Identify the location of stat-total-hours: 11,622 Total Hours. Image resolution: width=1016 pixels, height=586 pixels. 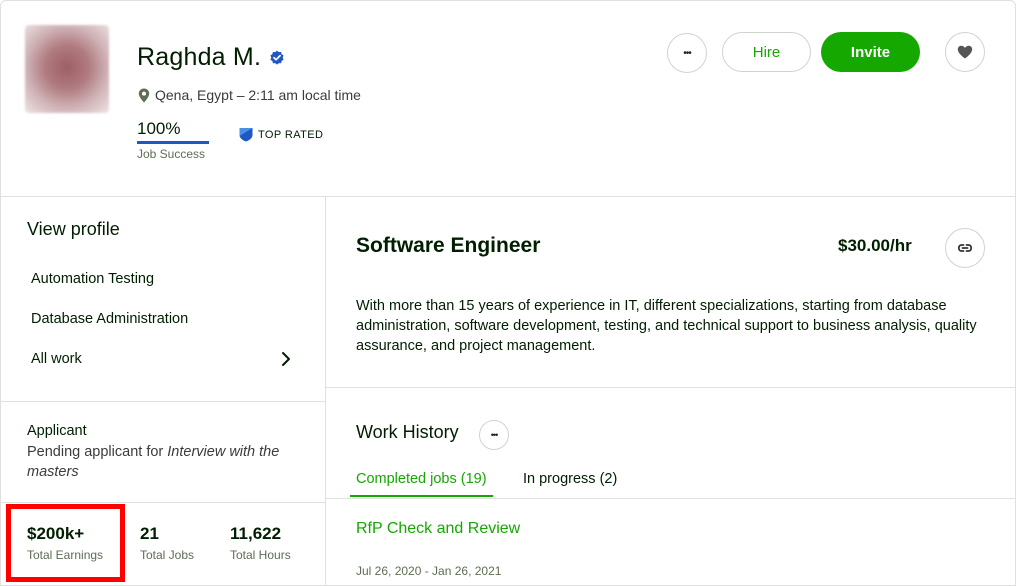
(260, 543).